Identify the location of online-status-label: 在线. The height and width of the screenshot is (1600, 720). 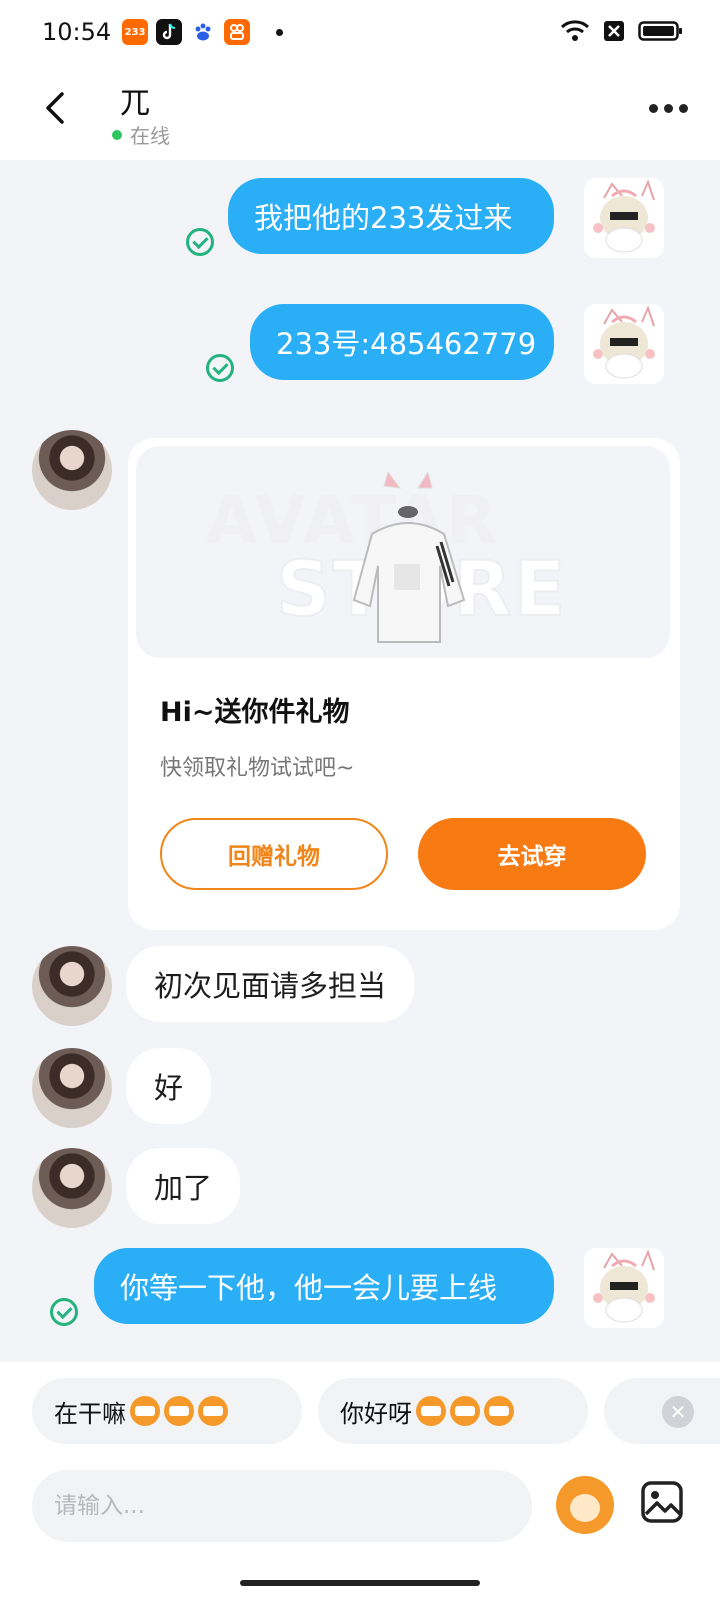
(150, 136).